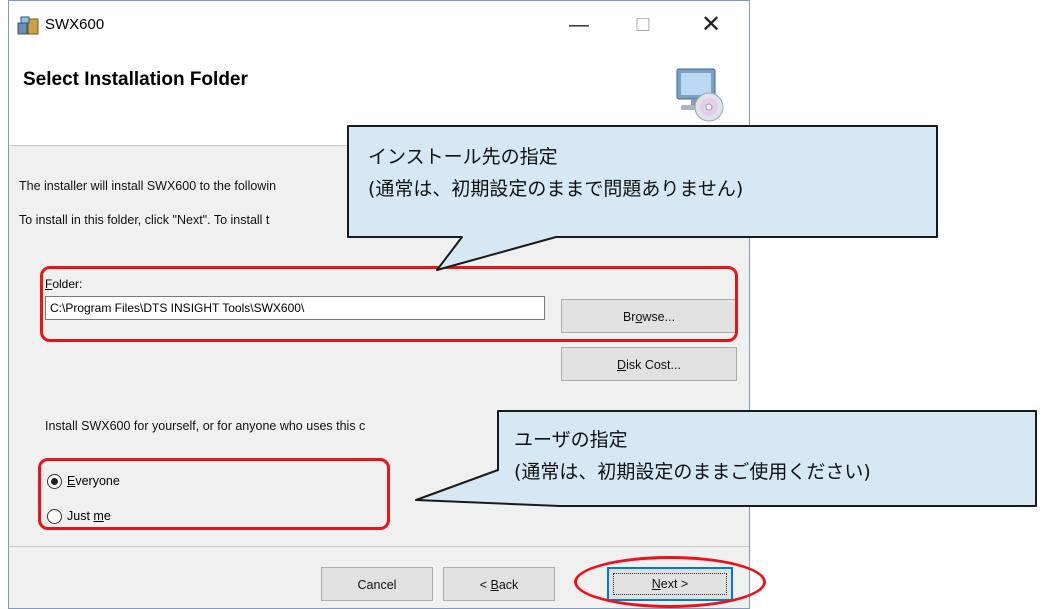 Image resolution: width=1047 pixels, height=609 pixels. What do you see at coordinates (571, 440) in the screenshot?
I see `user-callout-line-1: ユーザの指定` at bounding box center [571, 440].